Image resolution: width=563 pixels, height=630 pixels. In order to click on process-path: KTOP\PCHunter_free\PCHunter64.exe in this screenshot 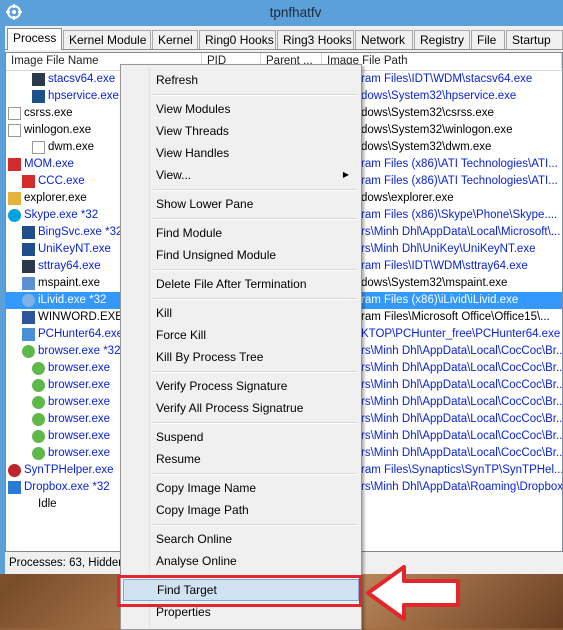, I will do `click(461, 334)`.